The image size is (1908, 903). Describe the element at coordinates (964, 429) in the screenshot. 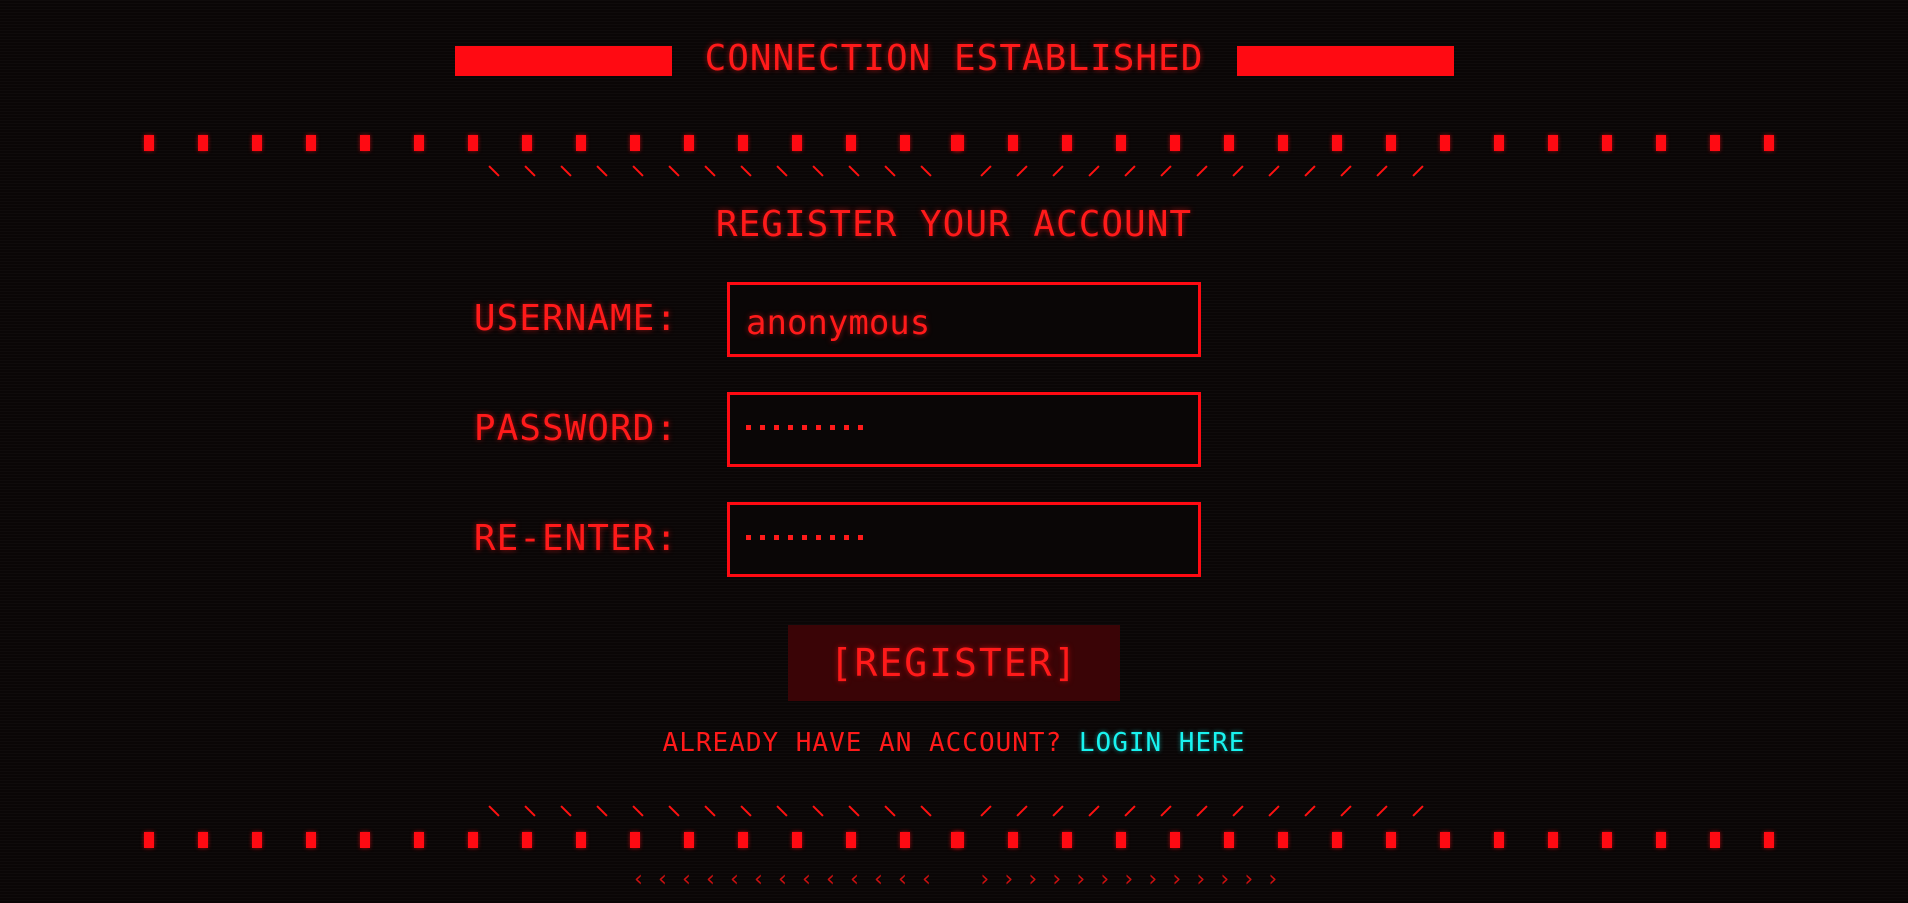

I see `password-input` at that location.